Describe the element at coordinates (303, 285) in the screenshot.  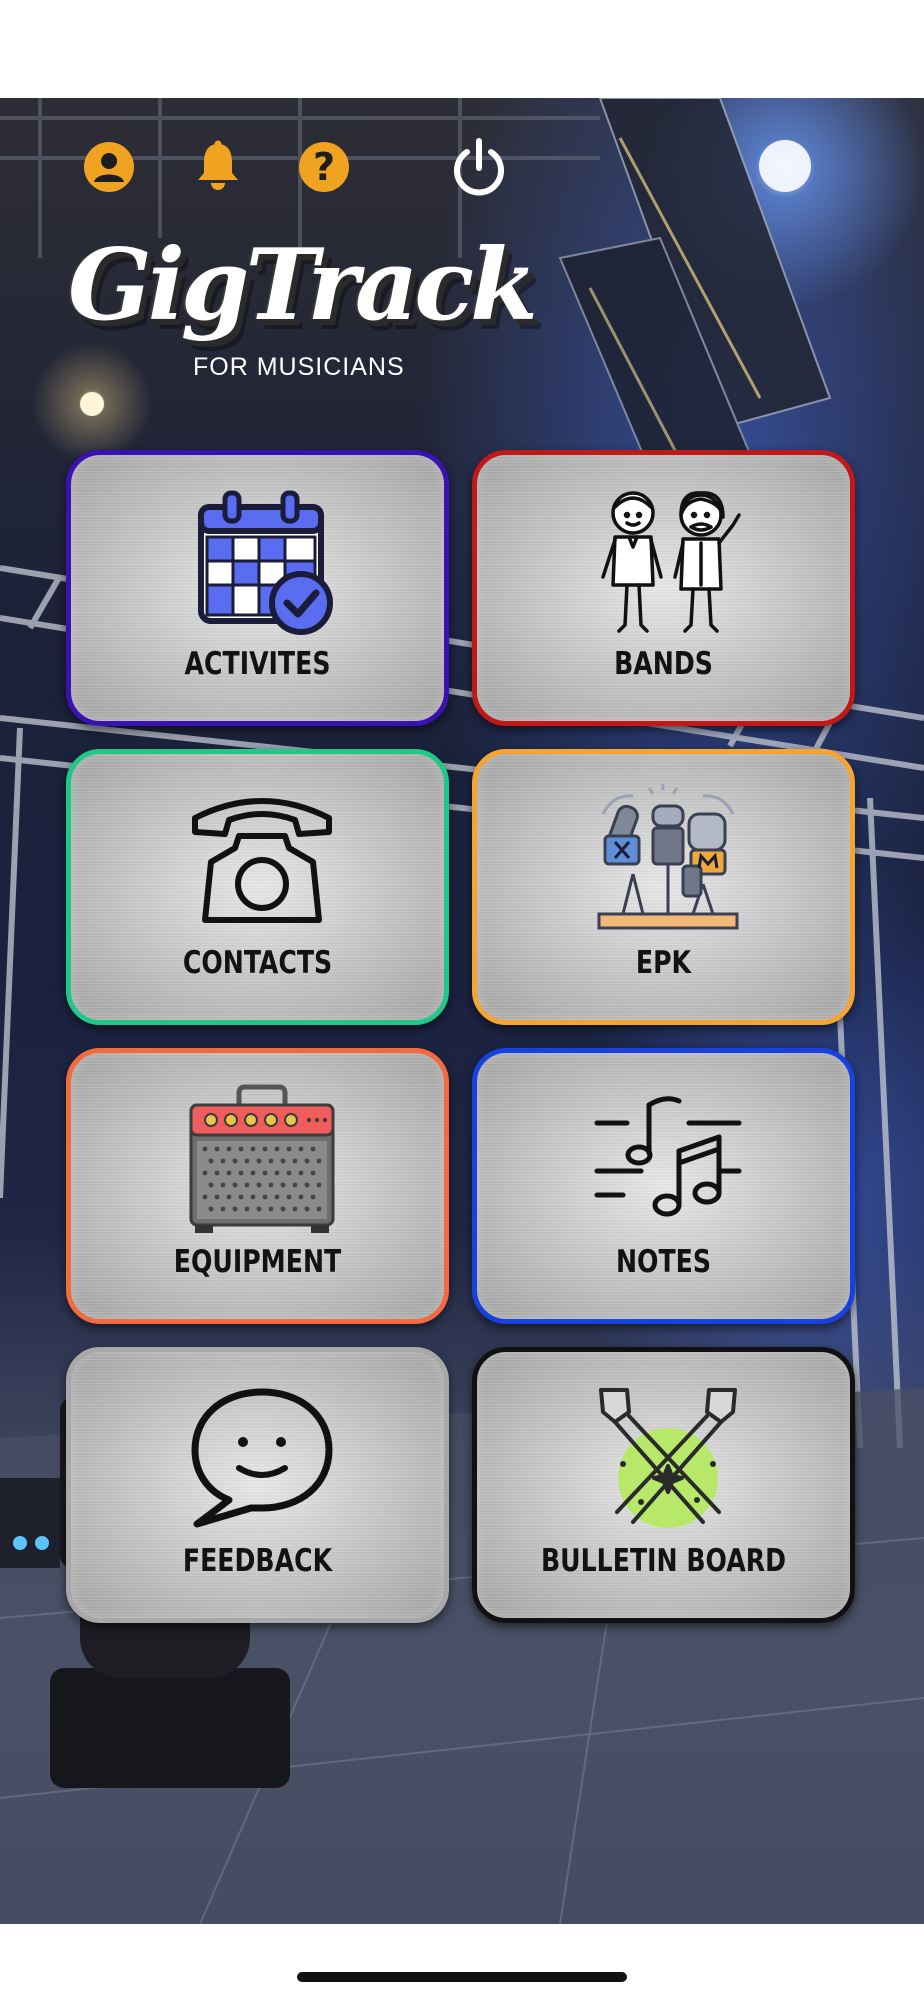
I see `app-title: GigTrack` at that location.